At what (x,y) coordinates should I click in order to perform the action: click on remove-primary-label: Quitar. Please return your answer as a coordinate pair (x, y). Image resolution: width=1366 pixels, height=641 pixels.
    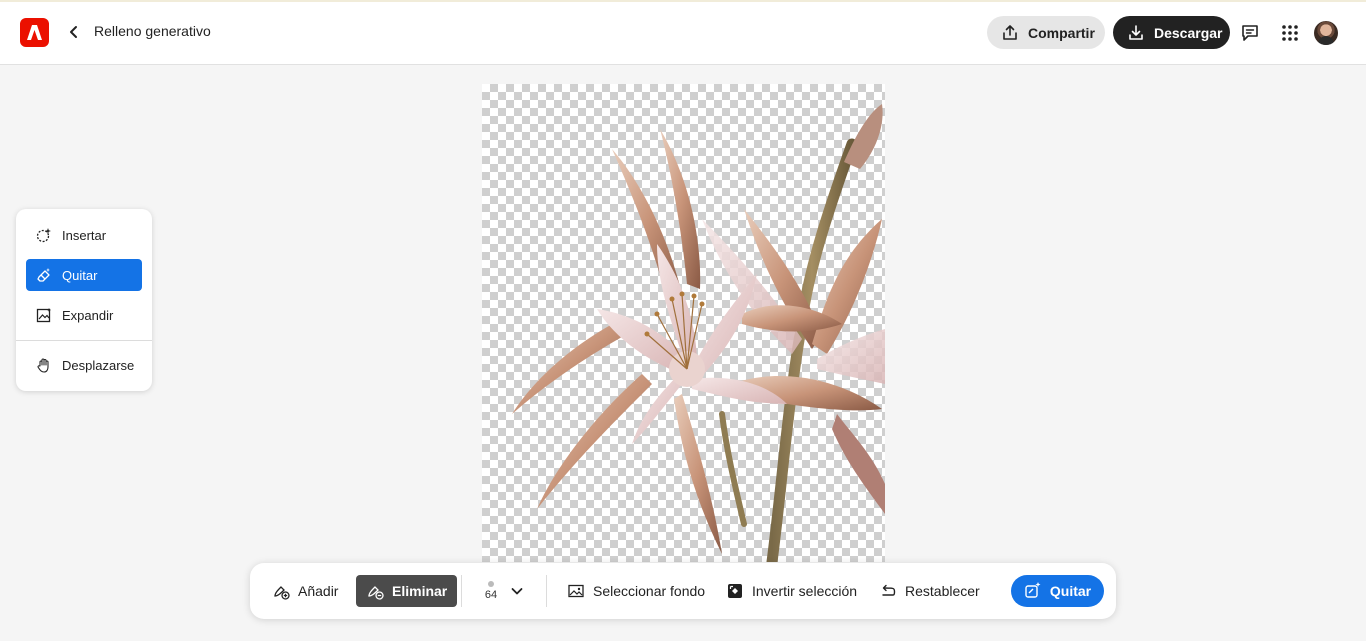
    Looking at the image, I should click on (1070, 591).